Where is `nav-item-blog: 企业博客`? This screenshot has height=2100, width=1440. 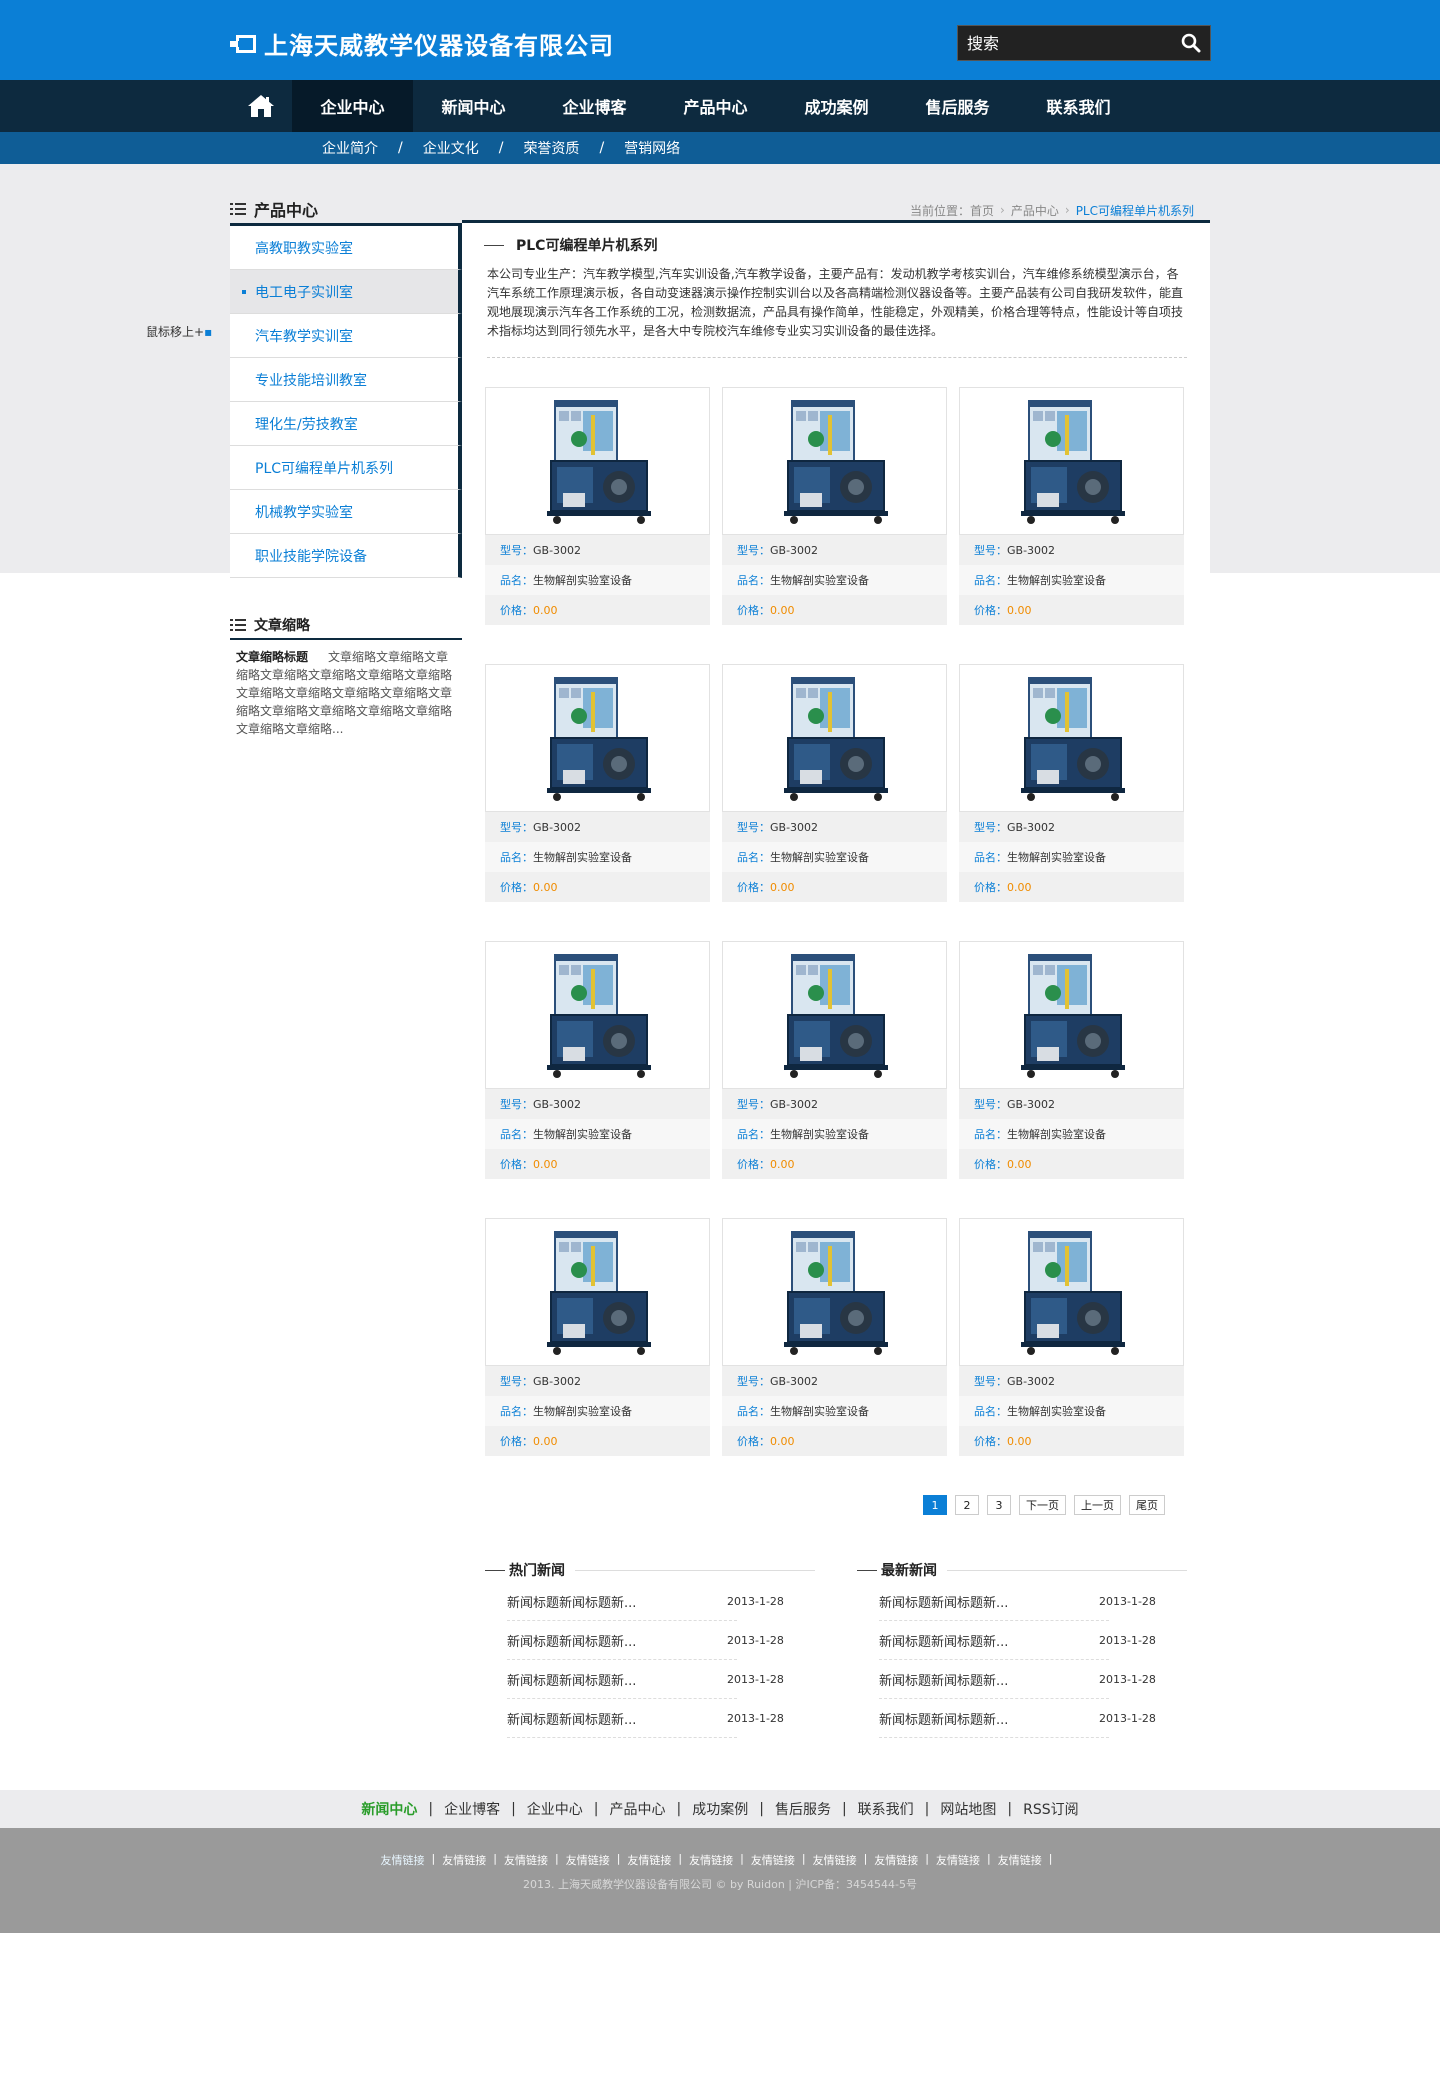 nav-item-blog: 企业博客 is located at coordinates (594, 106).